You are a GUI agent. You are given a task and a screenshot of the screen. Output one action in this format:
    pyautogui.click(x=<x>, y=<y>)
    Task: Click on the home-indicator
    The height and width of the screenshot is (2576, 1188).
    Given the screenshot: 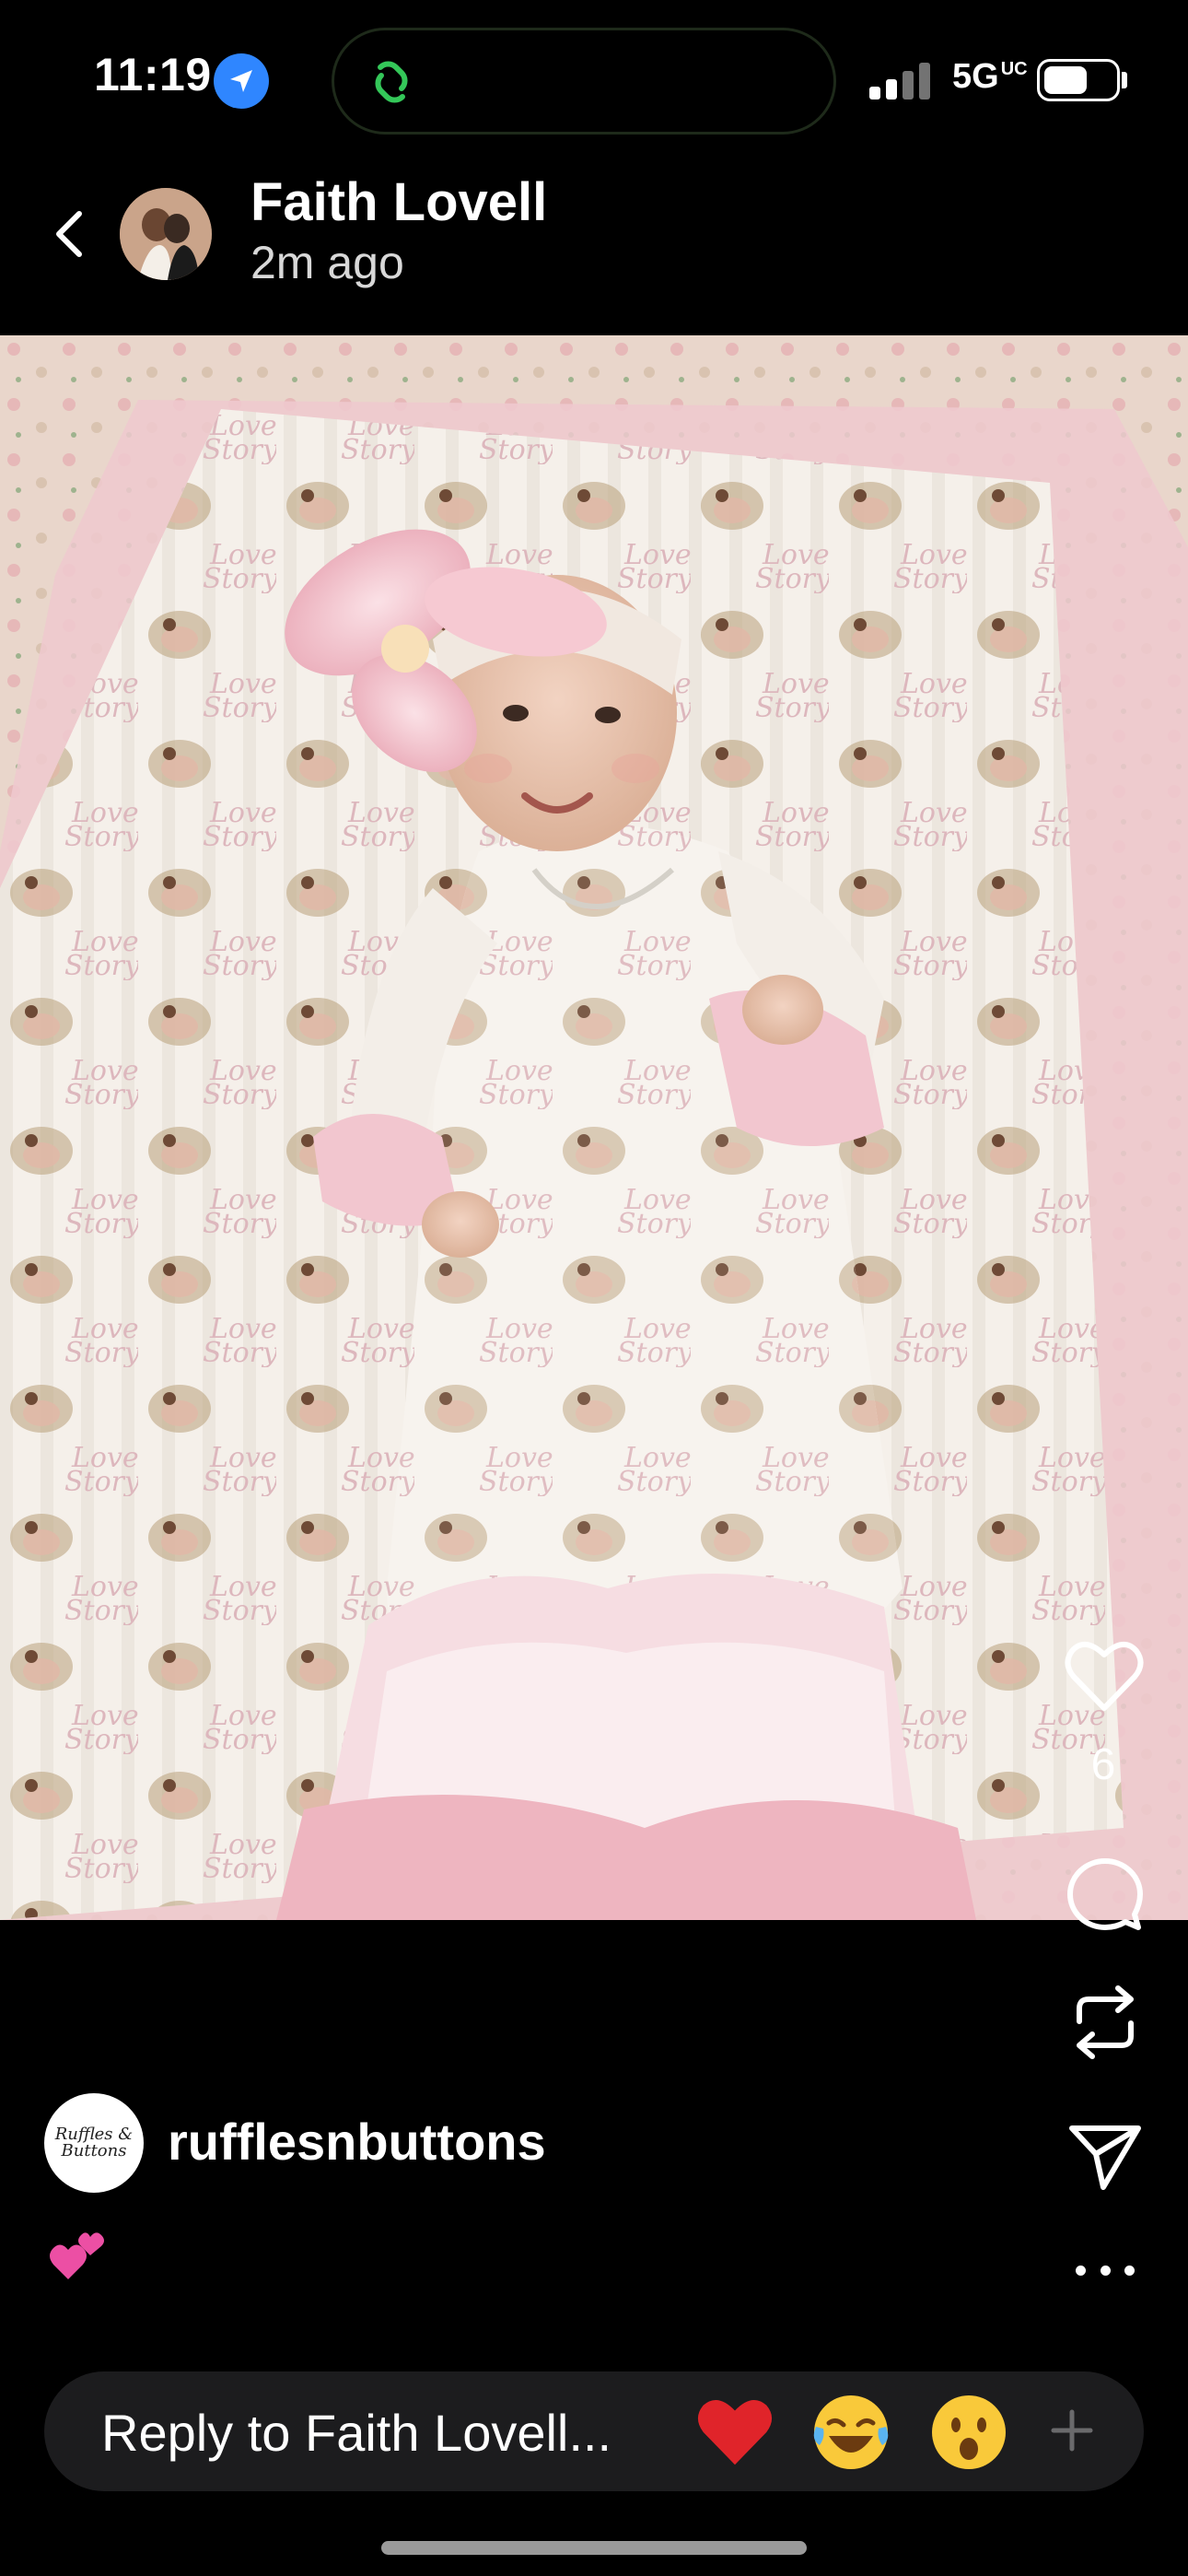 What is the action you would take?
    pyautogui.click(x=594, y=2548)
    